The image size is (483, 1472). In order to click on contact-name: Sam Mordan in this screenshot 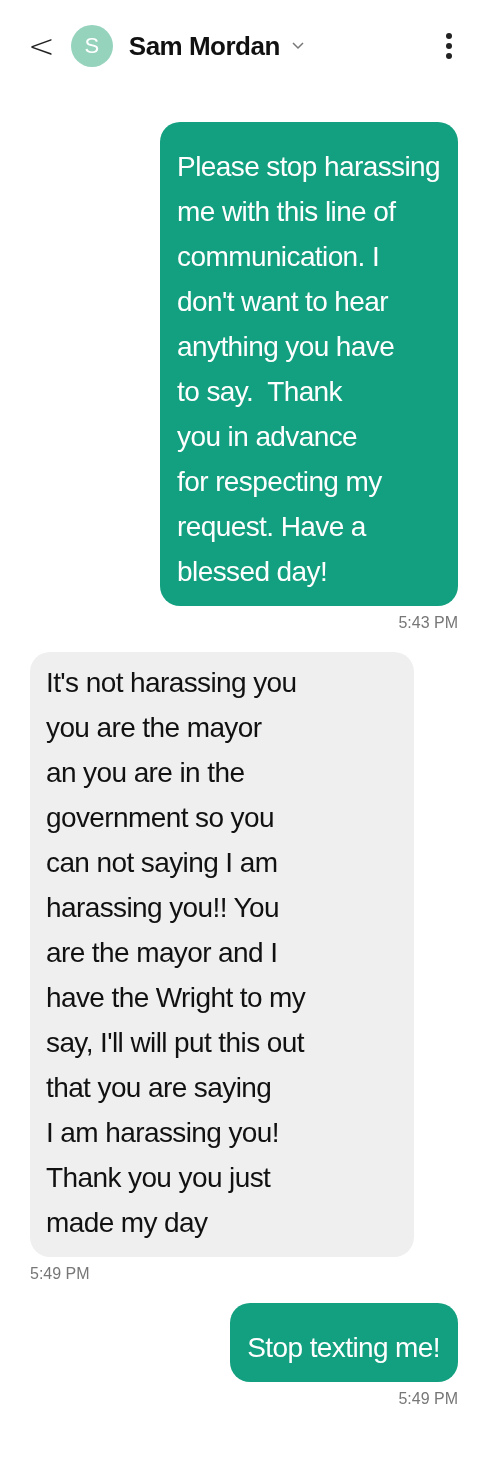, I will do `click(204, 46)`.